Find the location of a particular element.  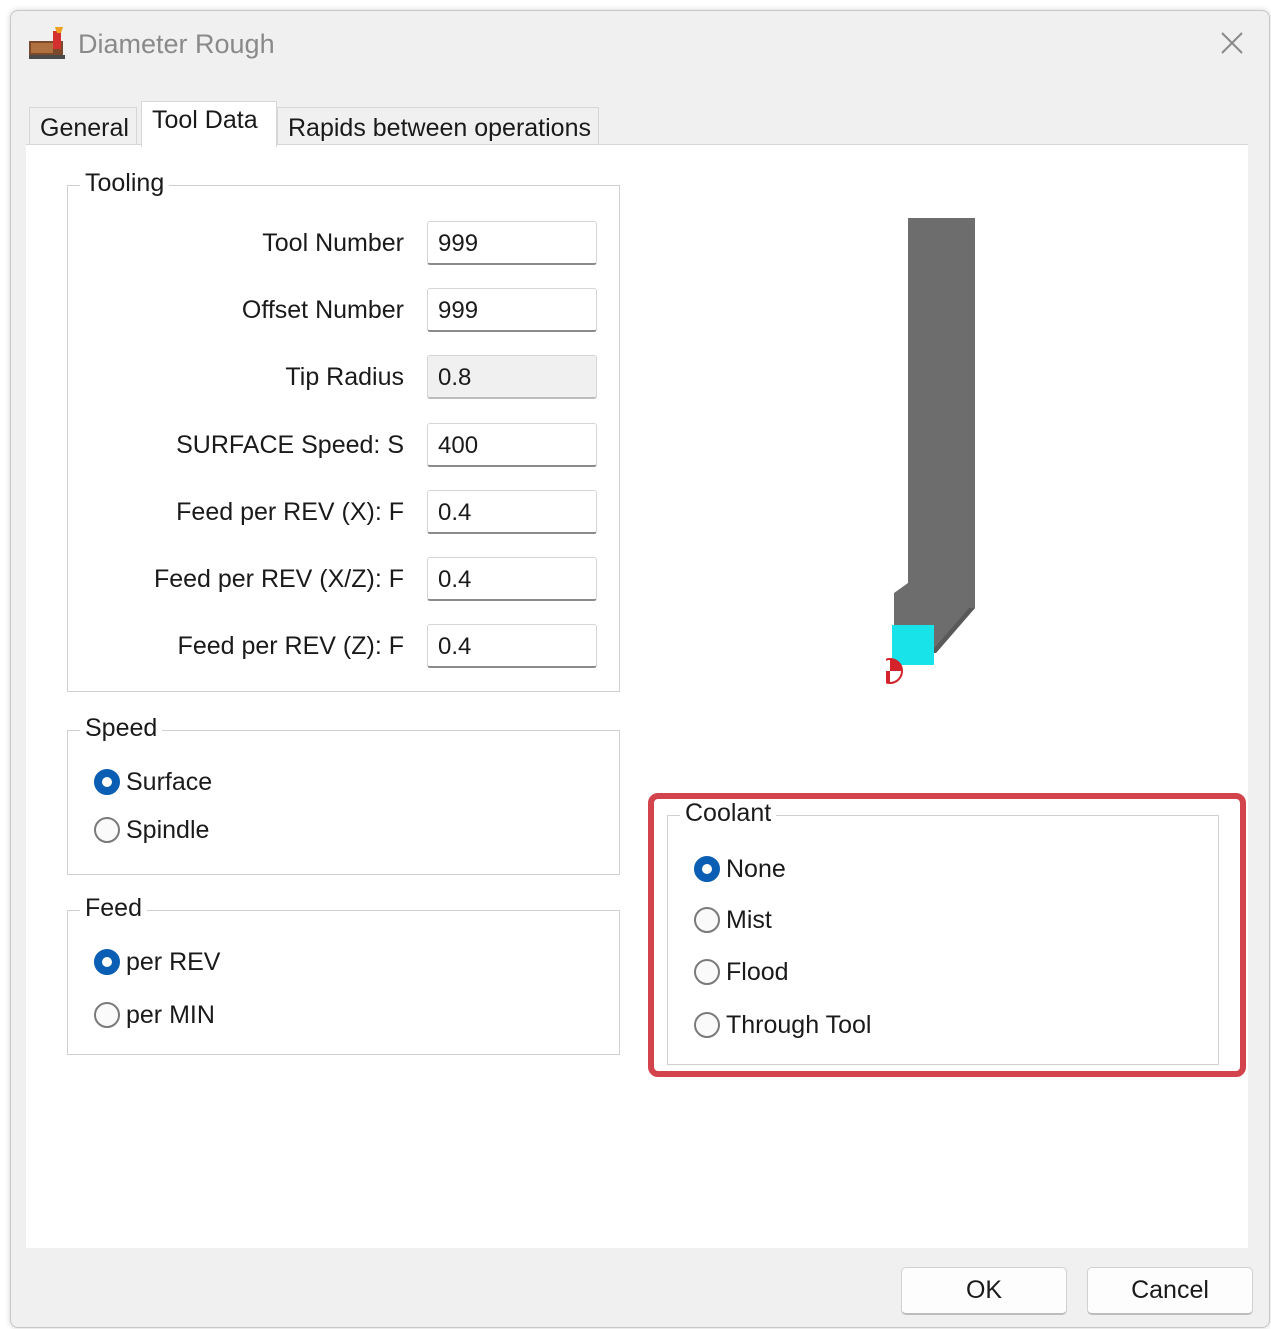

speed-surface-option: Surface is located at coordinates (153, 782).